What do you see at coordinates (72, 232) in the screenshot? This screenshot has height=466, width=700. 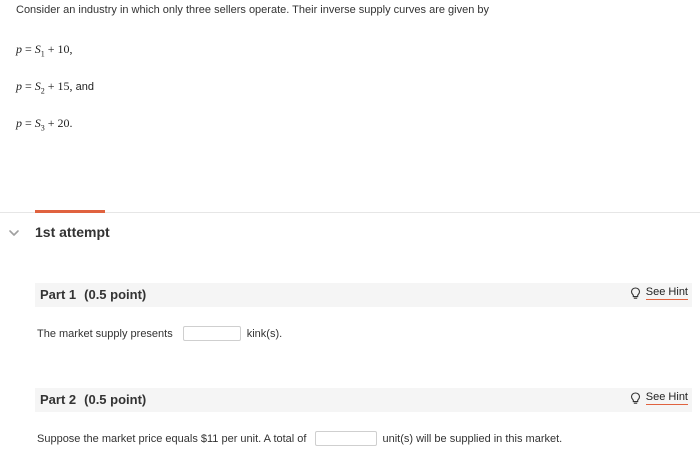 I see `attempt-title: 1st attempt` at bounding box center [72, 232].